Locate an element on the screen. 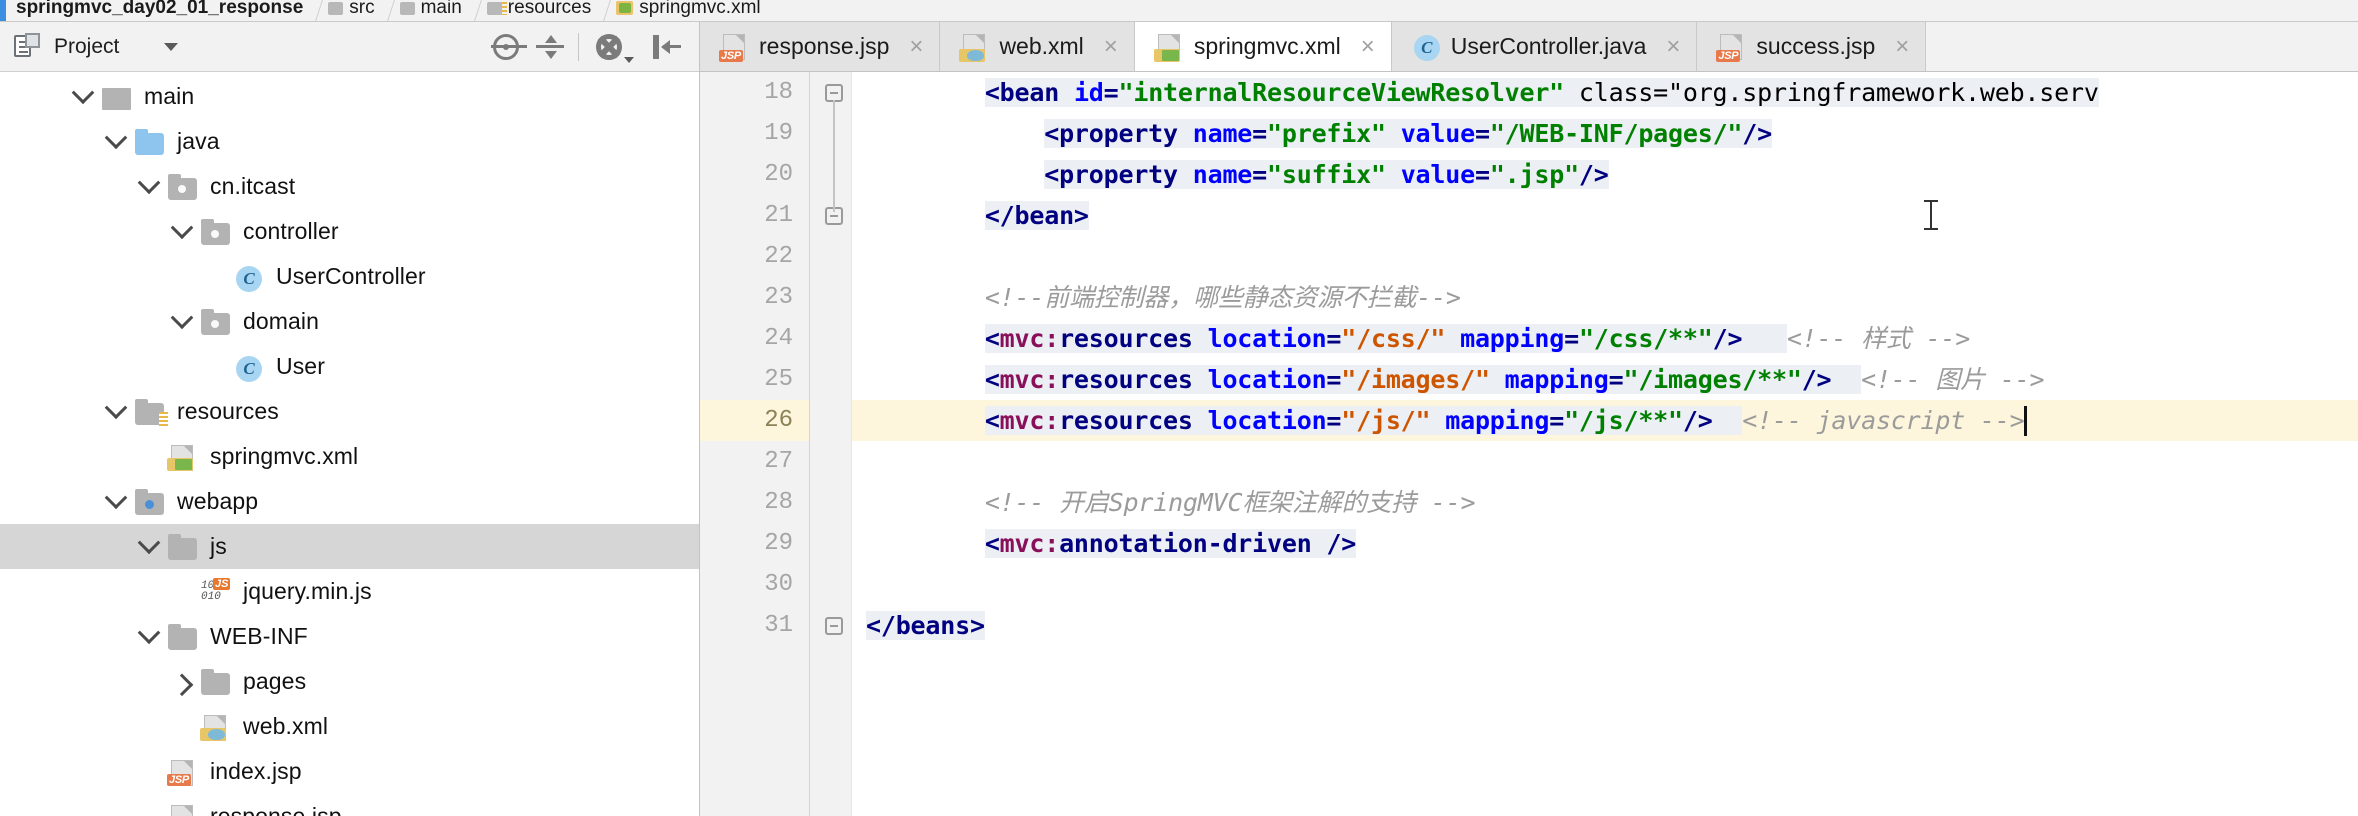  breadcrumb-item: src is located at coordinates (355, 10).